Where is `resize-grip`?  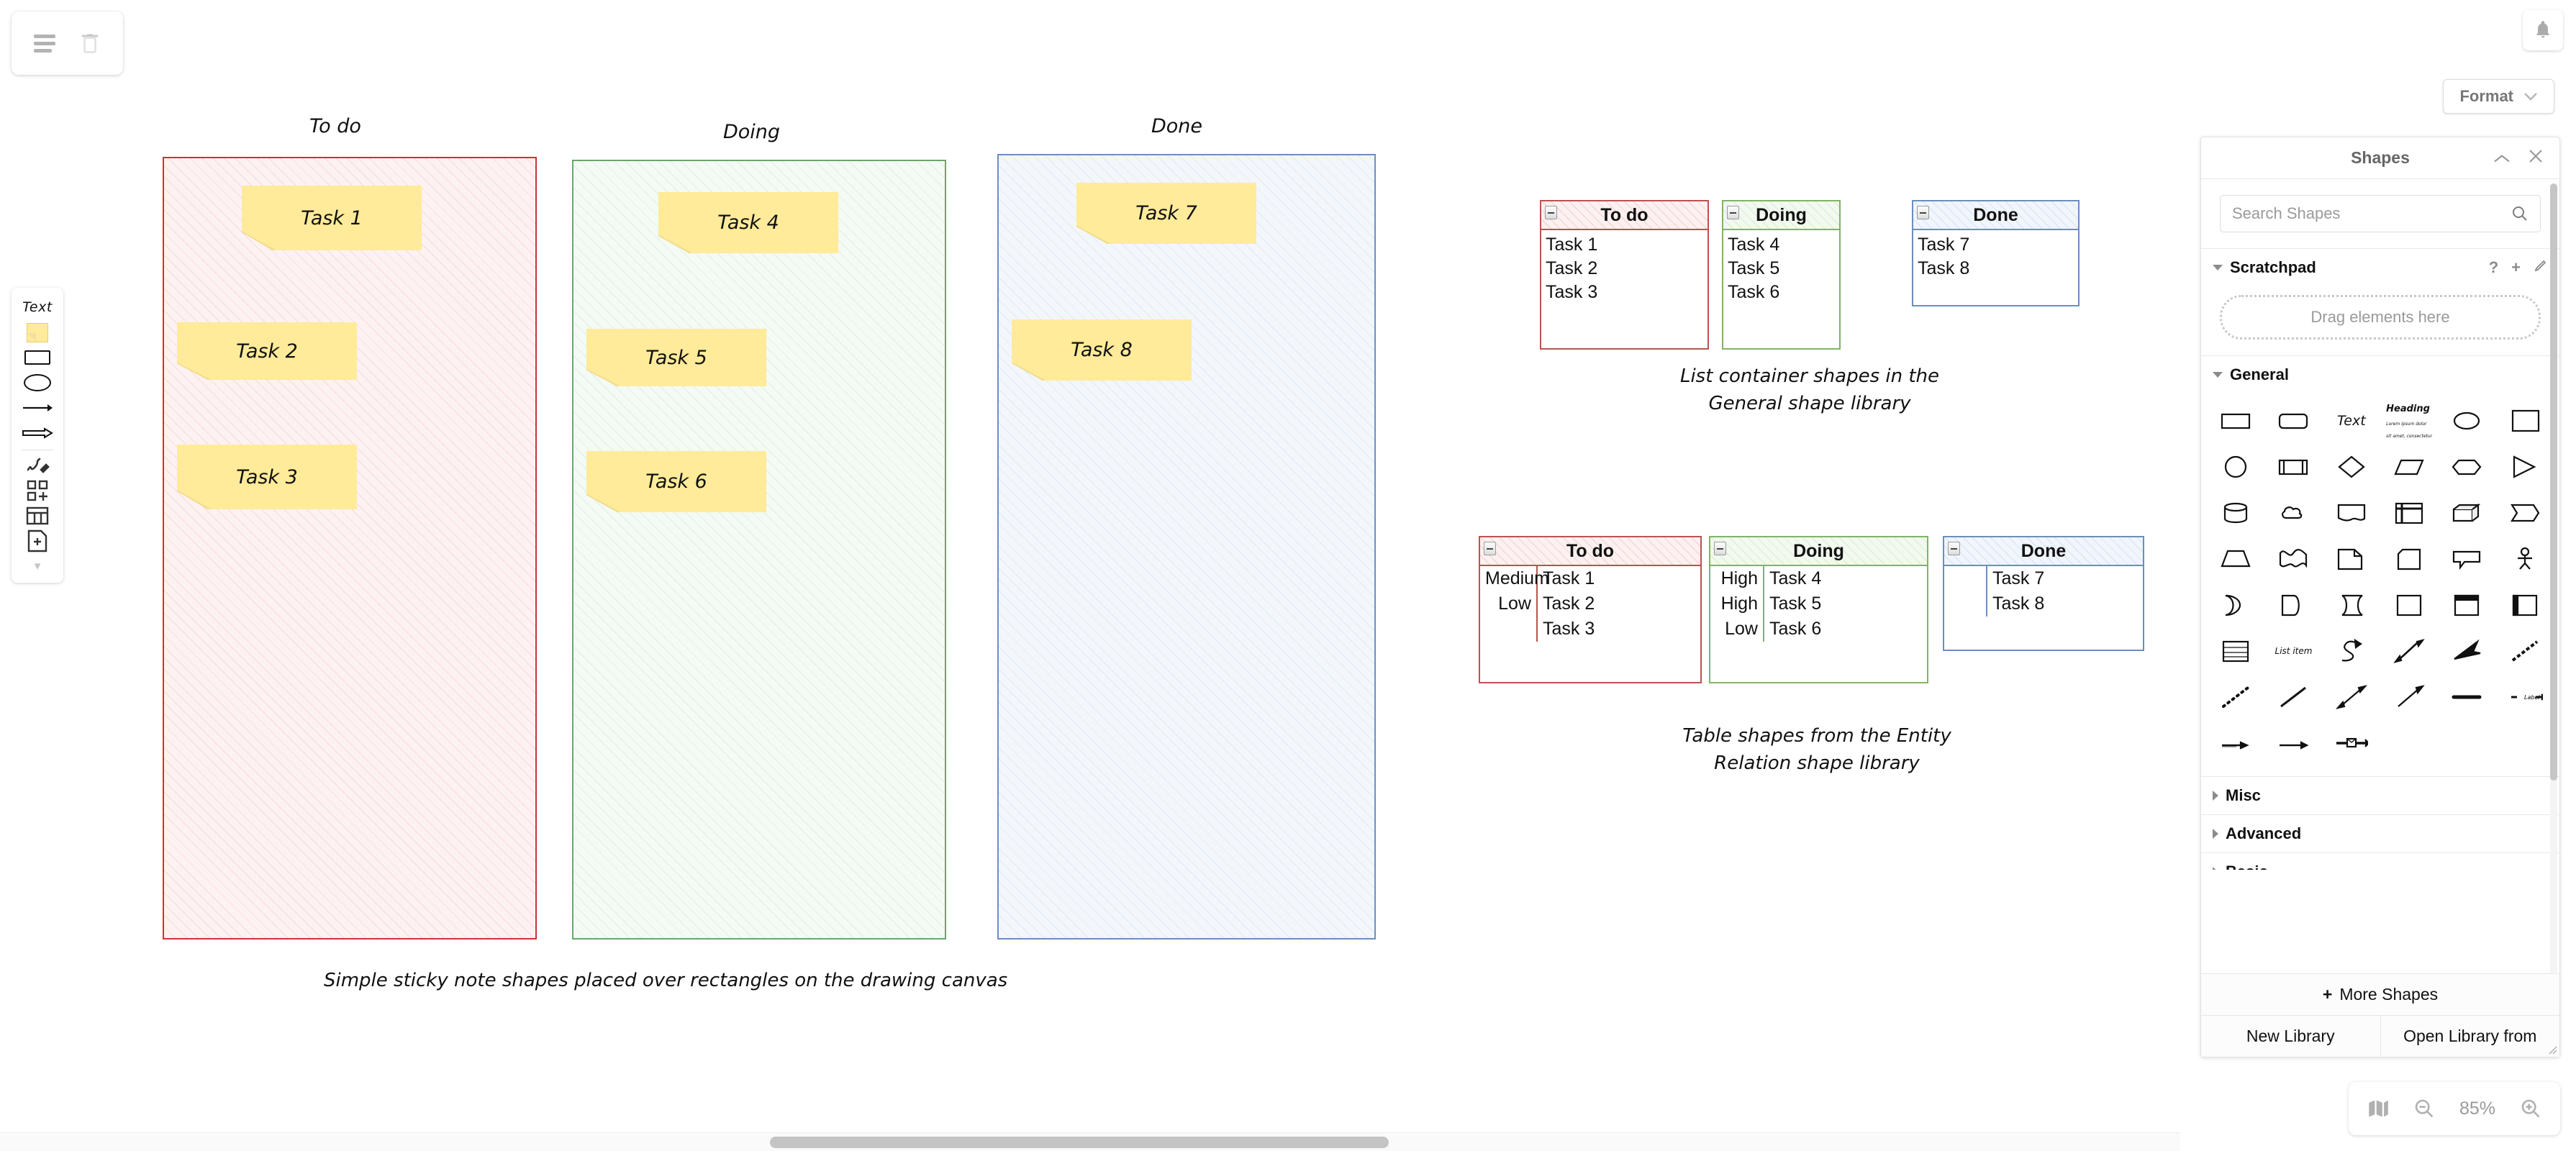
resize-grip is located at coordinates (2550, 1048).